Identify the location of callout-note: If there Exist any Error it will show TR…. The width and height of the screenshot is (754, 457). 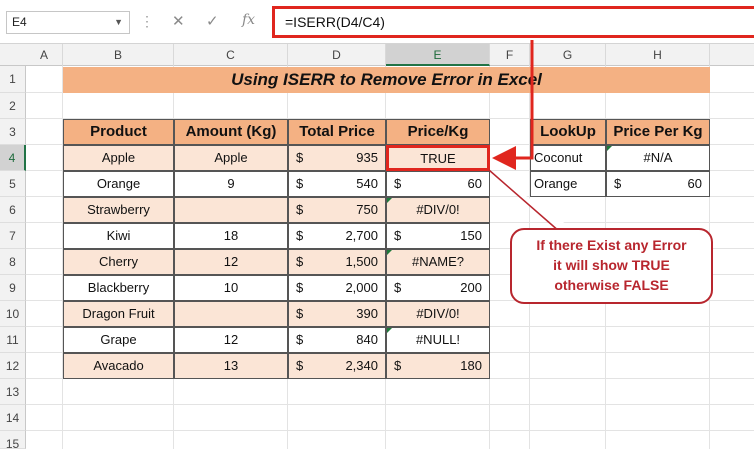
(611, 266).